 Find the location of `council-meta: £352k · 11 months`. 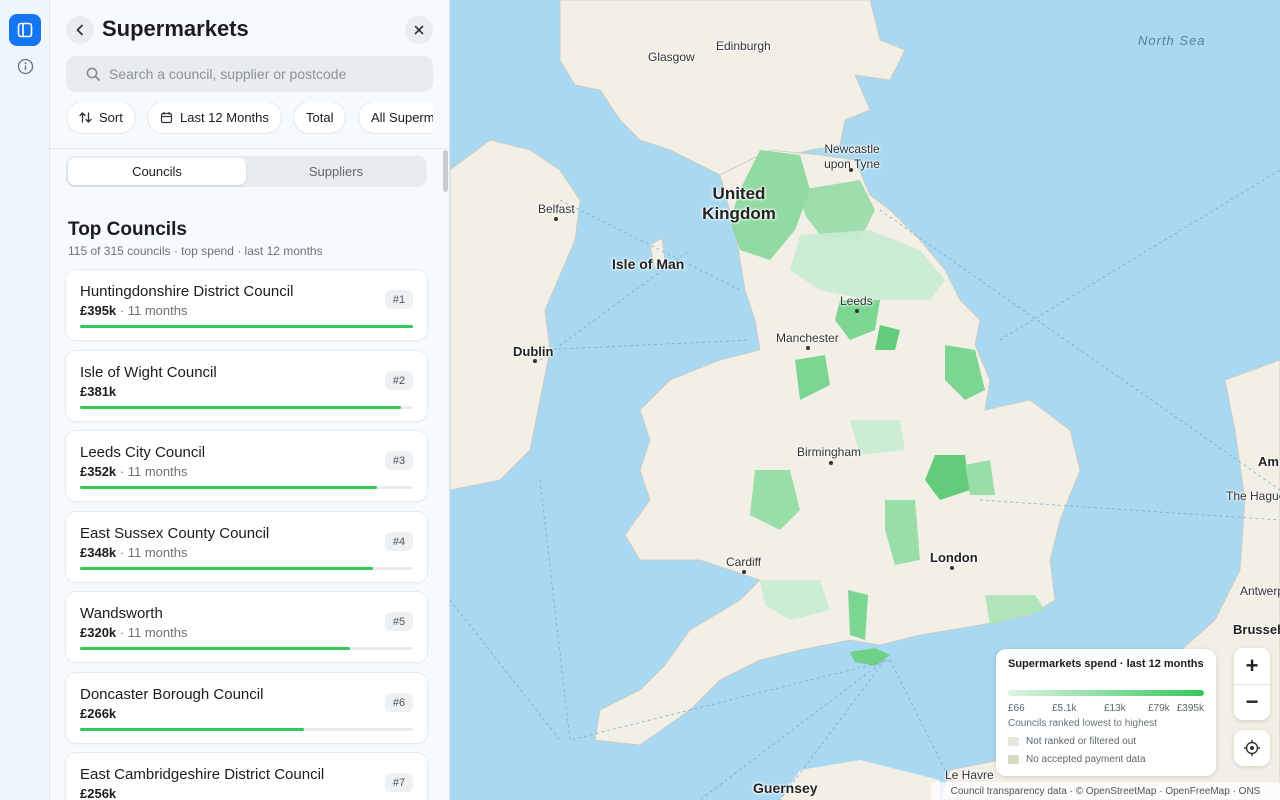

council-meta: £352k · 11 months is located at coordinates (133, 471).